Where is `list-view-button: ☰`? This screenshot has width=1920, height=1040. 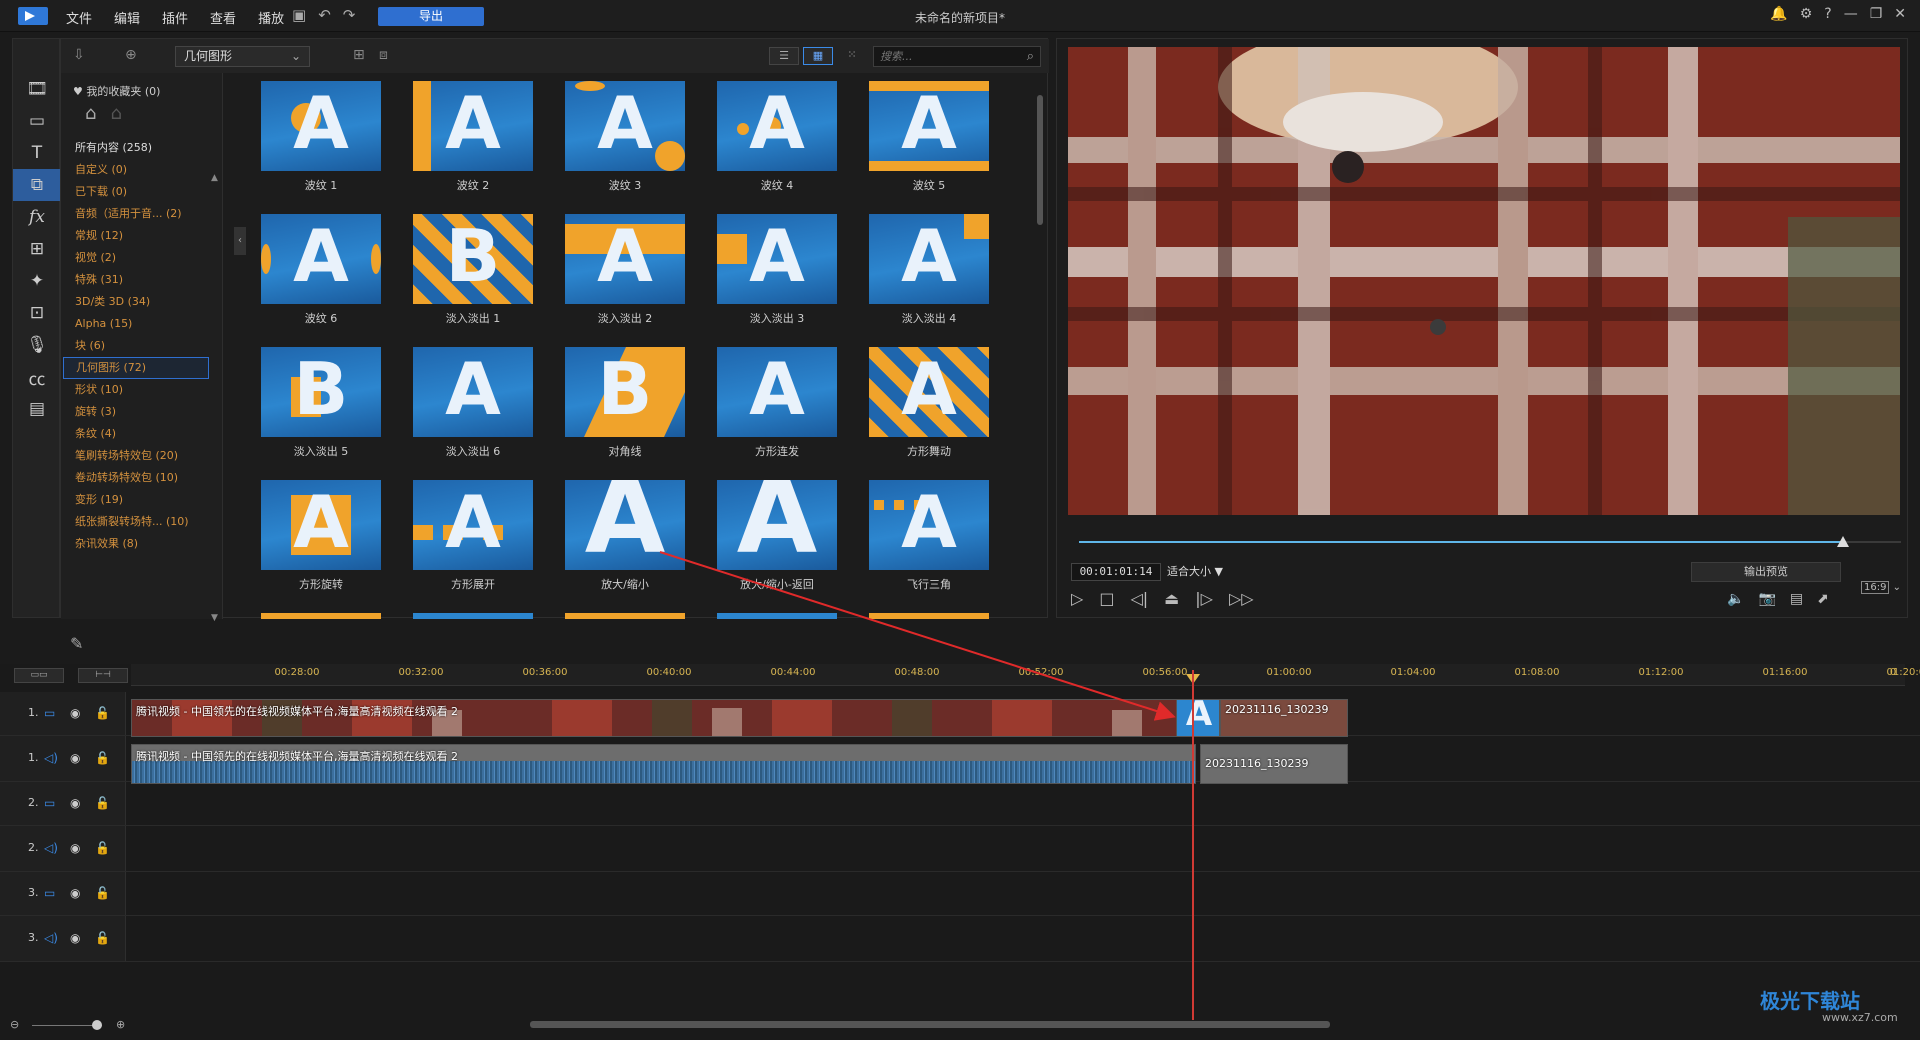
list-view-button: ☰ is located at coordinates (784, 56).